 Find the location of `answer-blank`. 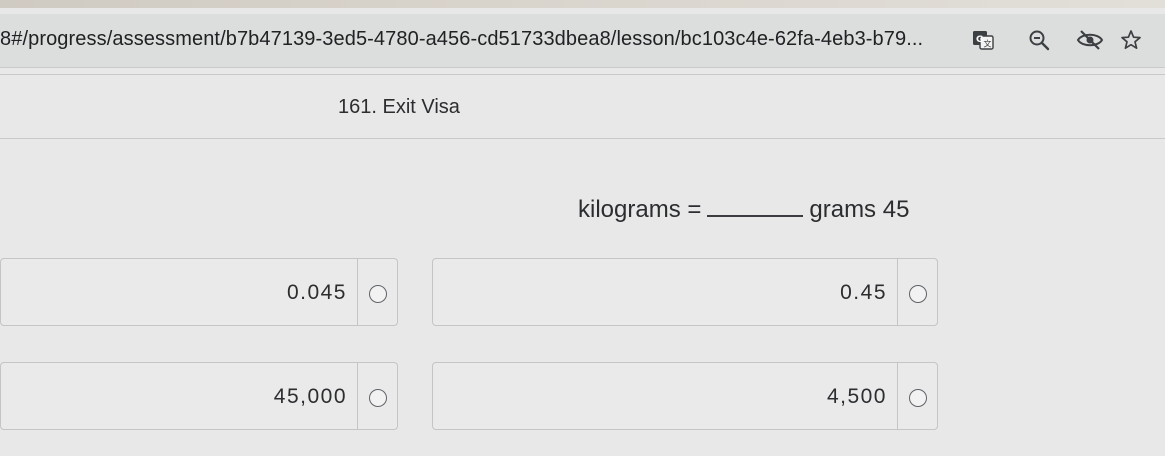

answer-blank is located at coordinates (755, 207).